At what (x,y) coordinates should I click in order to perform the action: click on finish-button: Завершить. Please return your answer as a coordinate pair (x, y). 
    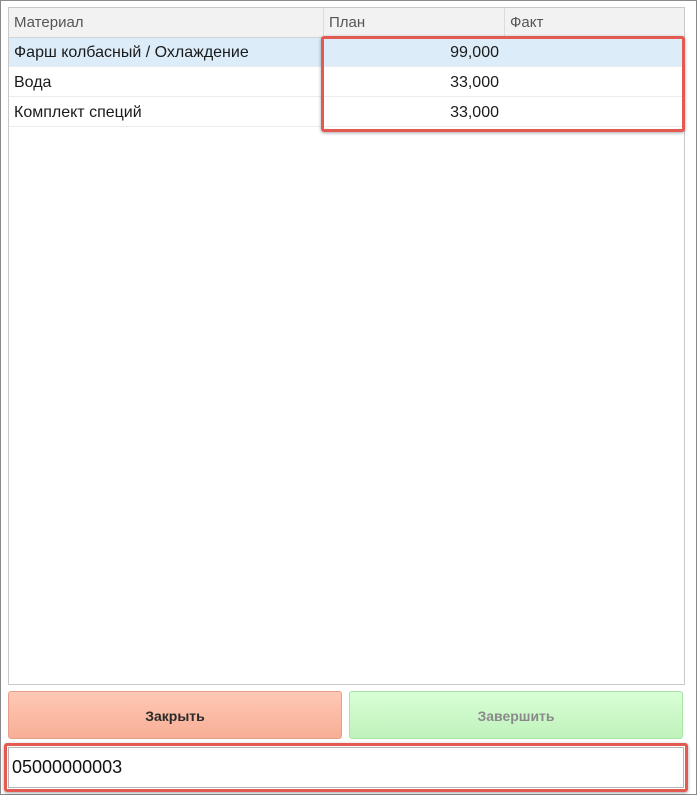
    Looking at the image, I should click on (516, 715).